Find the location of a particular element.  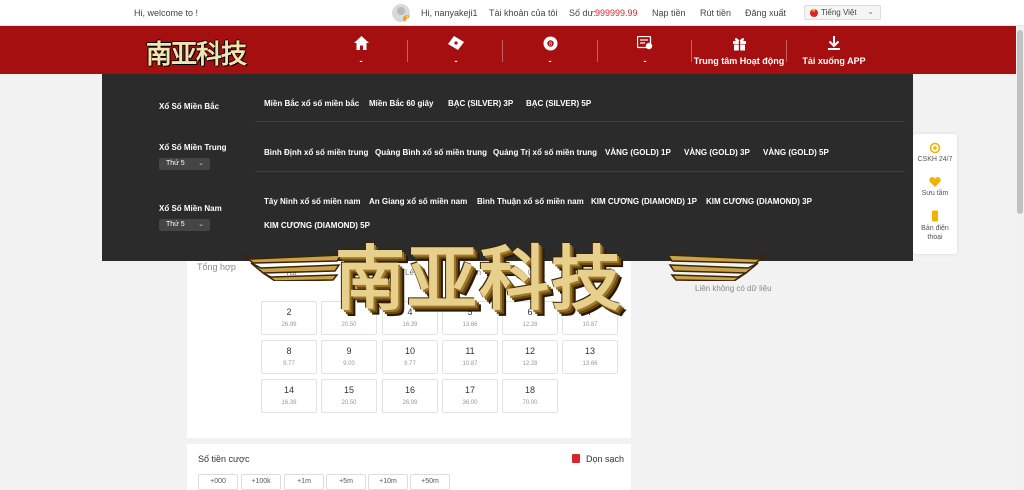

tile-number: 8 is located at coordinates (289, 351).